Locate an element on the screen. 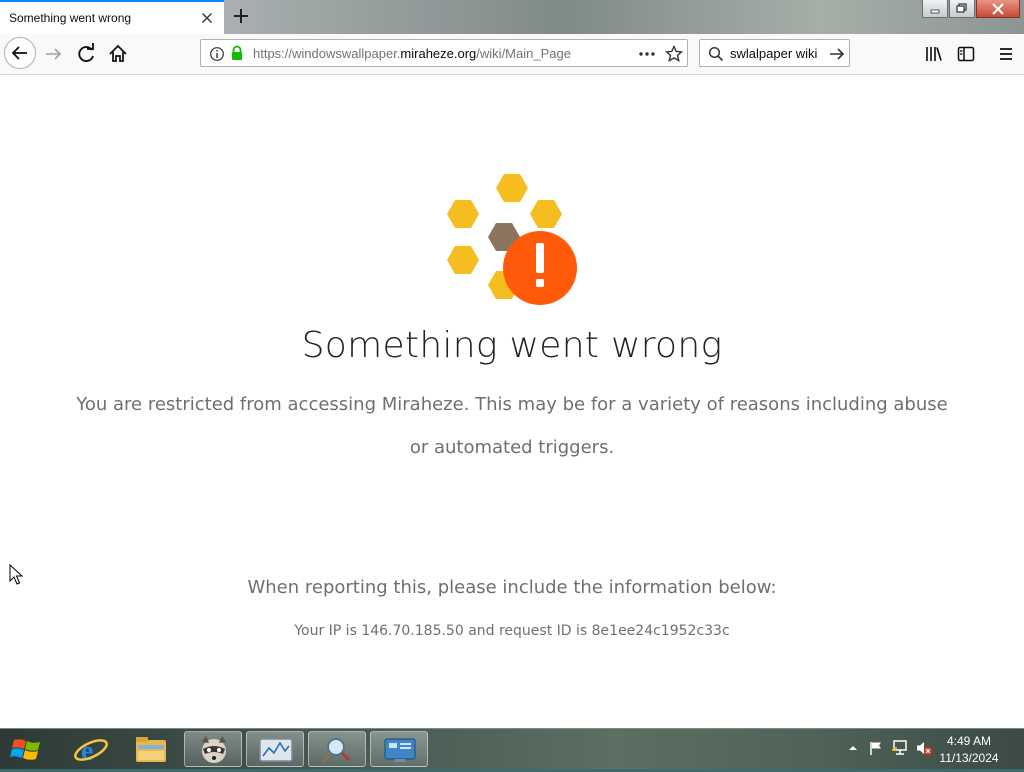  back-button is located at coordinates (20, 53).